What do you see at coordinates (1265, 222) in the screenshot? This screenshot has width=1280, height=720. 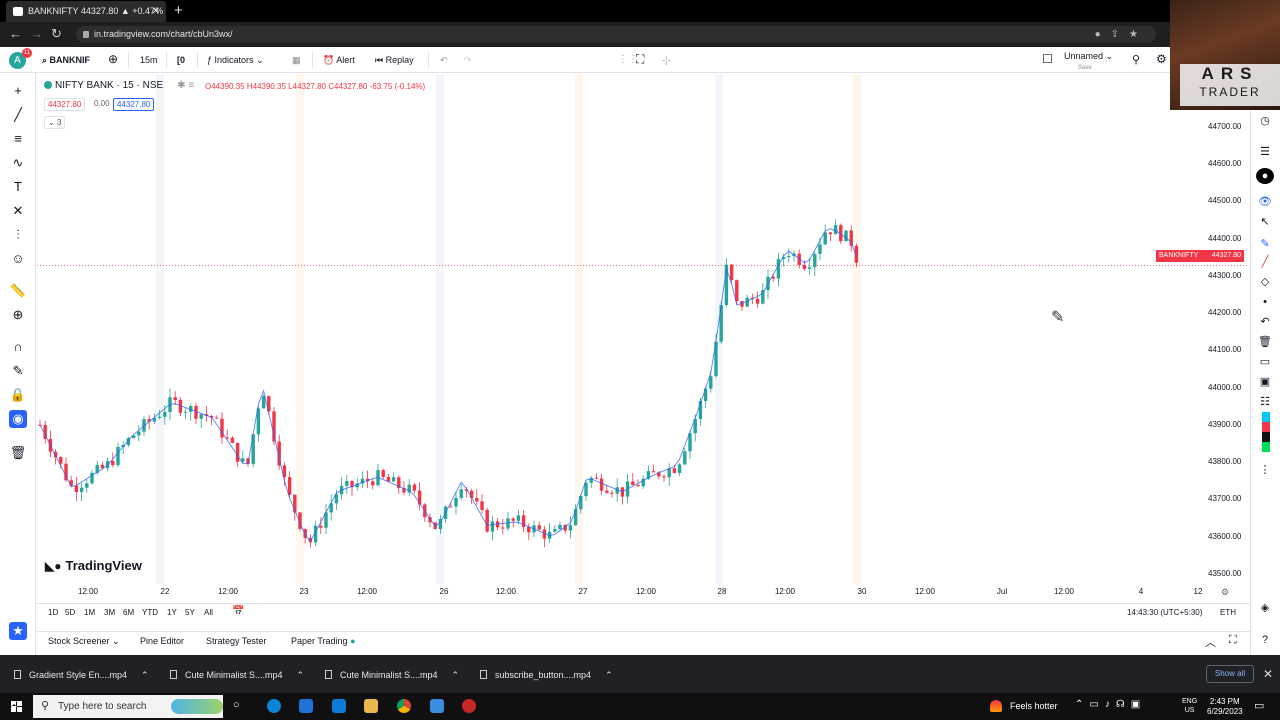 I see `cursor-icon: ↖` at bounding box center [1265, 222].